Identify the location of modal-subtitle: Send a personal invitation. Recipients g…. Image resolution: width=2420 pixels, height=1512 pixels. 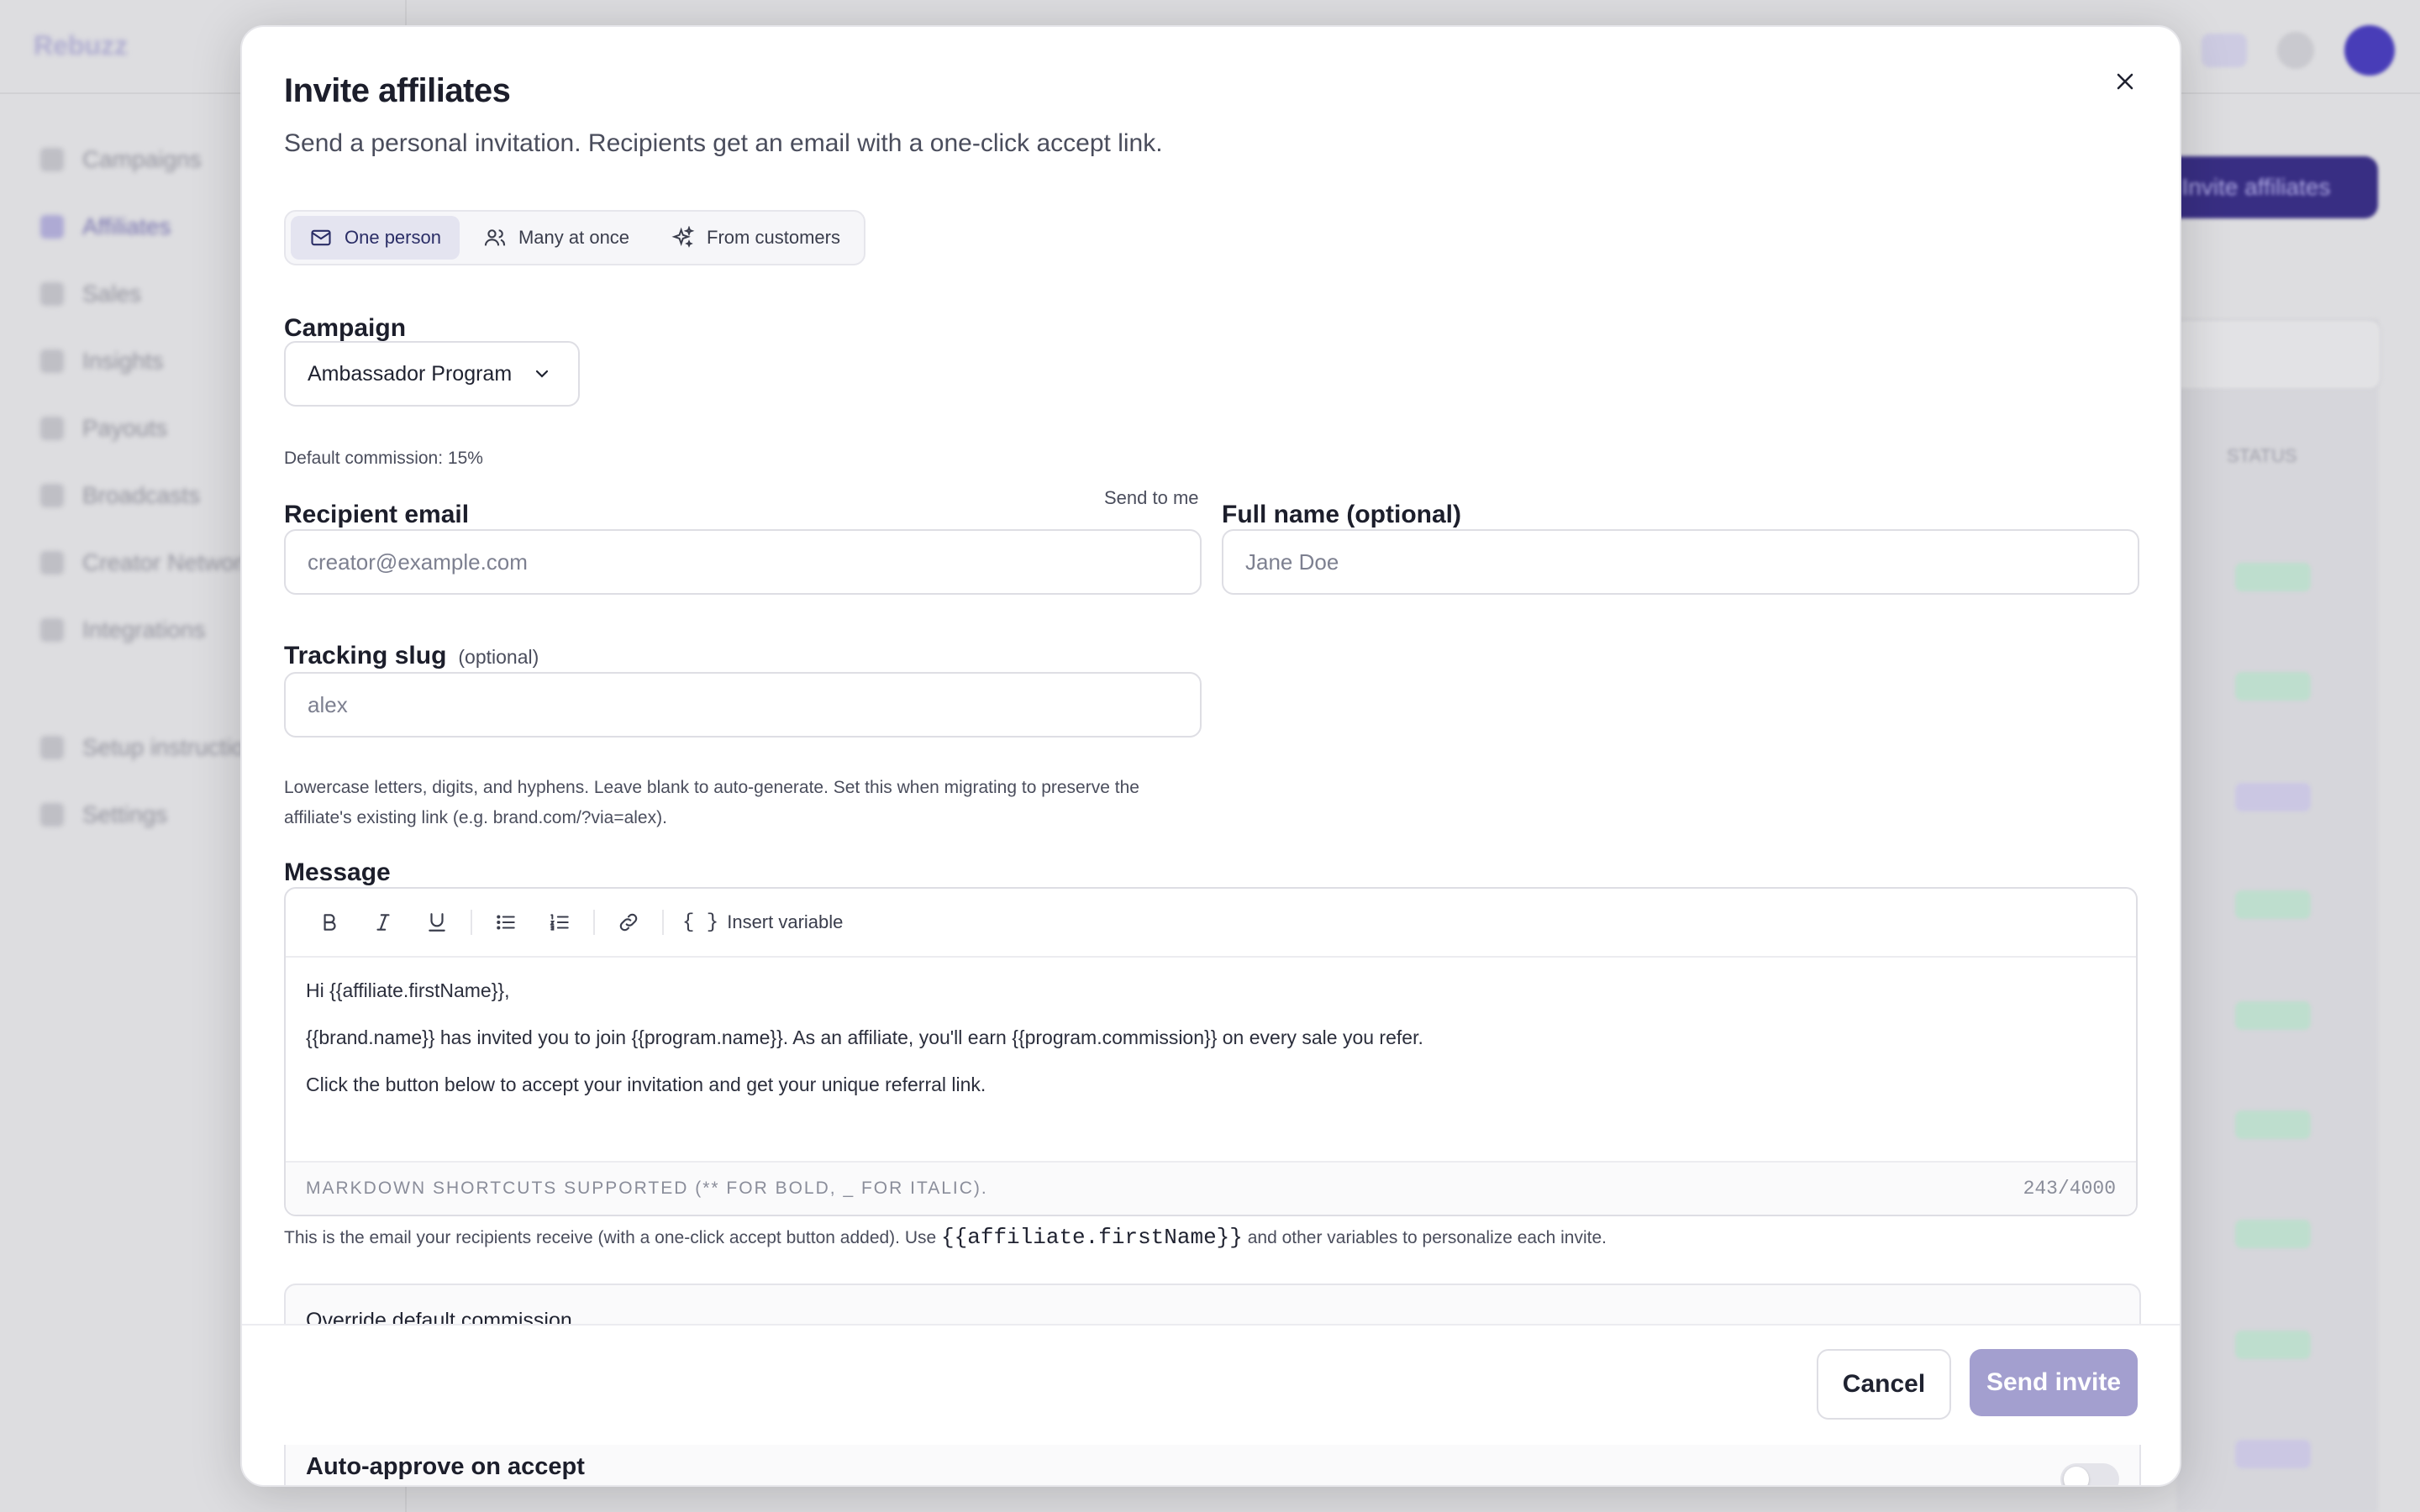
(723, 143).